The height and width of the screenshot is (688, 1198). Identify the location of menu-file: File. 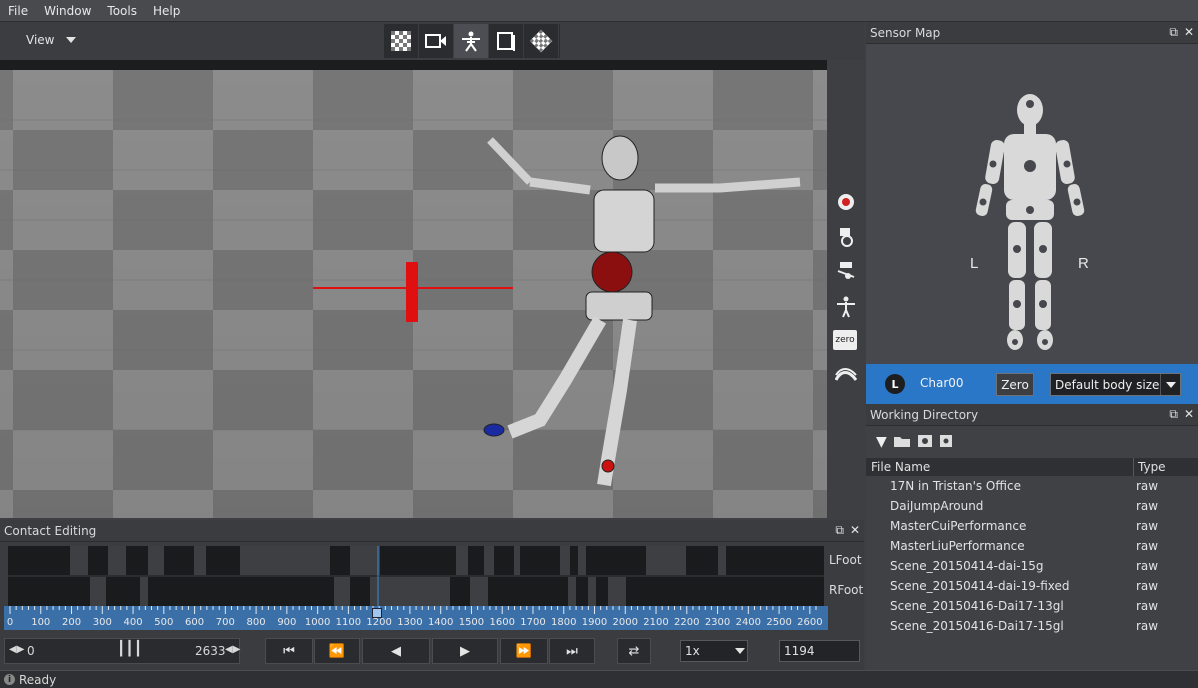
(18, 11).